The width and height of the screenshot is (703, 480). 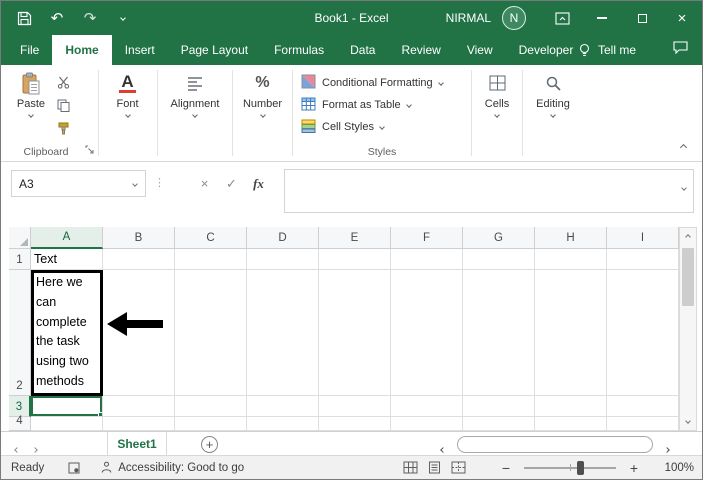 What do you see at coordinates (571, 238) in the screenshot?
I see `column-header-H: H` at bounding box center [571, 238].